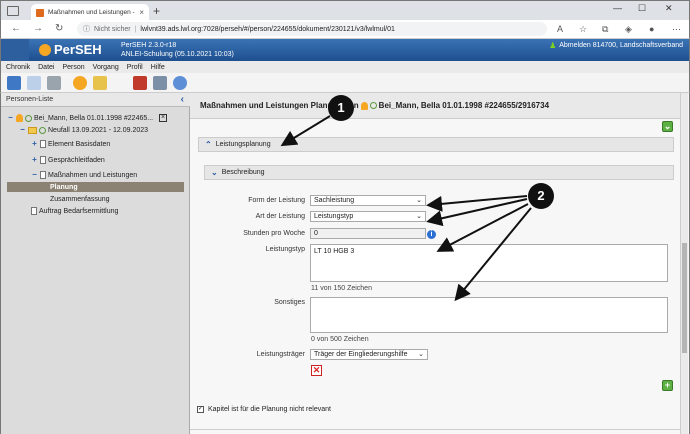 The width and height of the screenshot is (690, 434). What do you see at coordinates (334, 200) in the screenshot?
I see `form-select-value: Sachleistung` at bounding box center [334, 200].